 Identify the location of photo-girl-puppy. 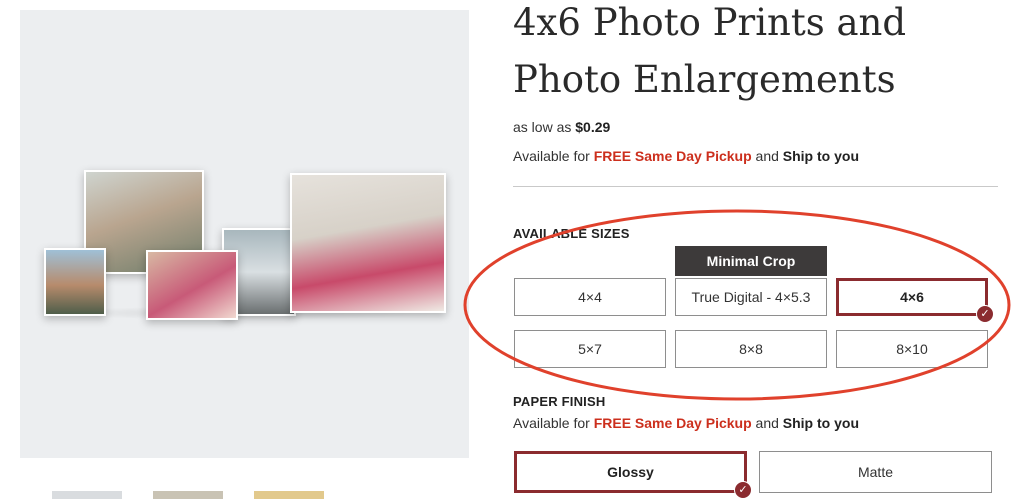
(368, 243).